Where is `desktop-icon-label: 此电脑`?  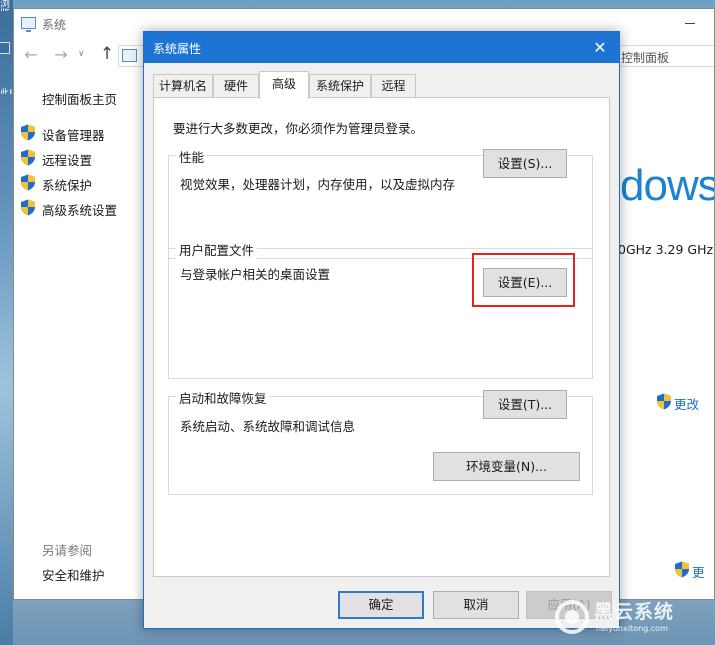
desktop-icon-label: 此电脑 is located at coordinates (6, 91).